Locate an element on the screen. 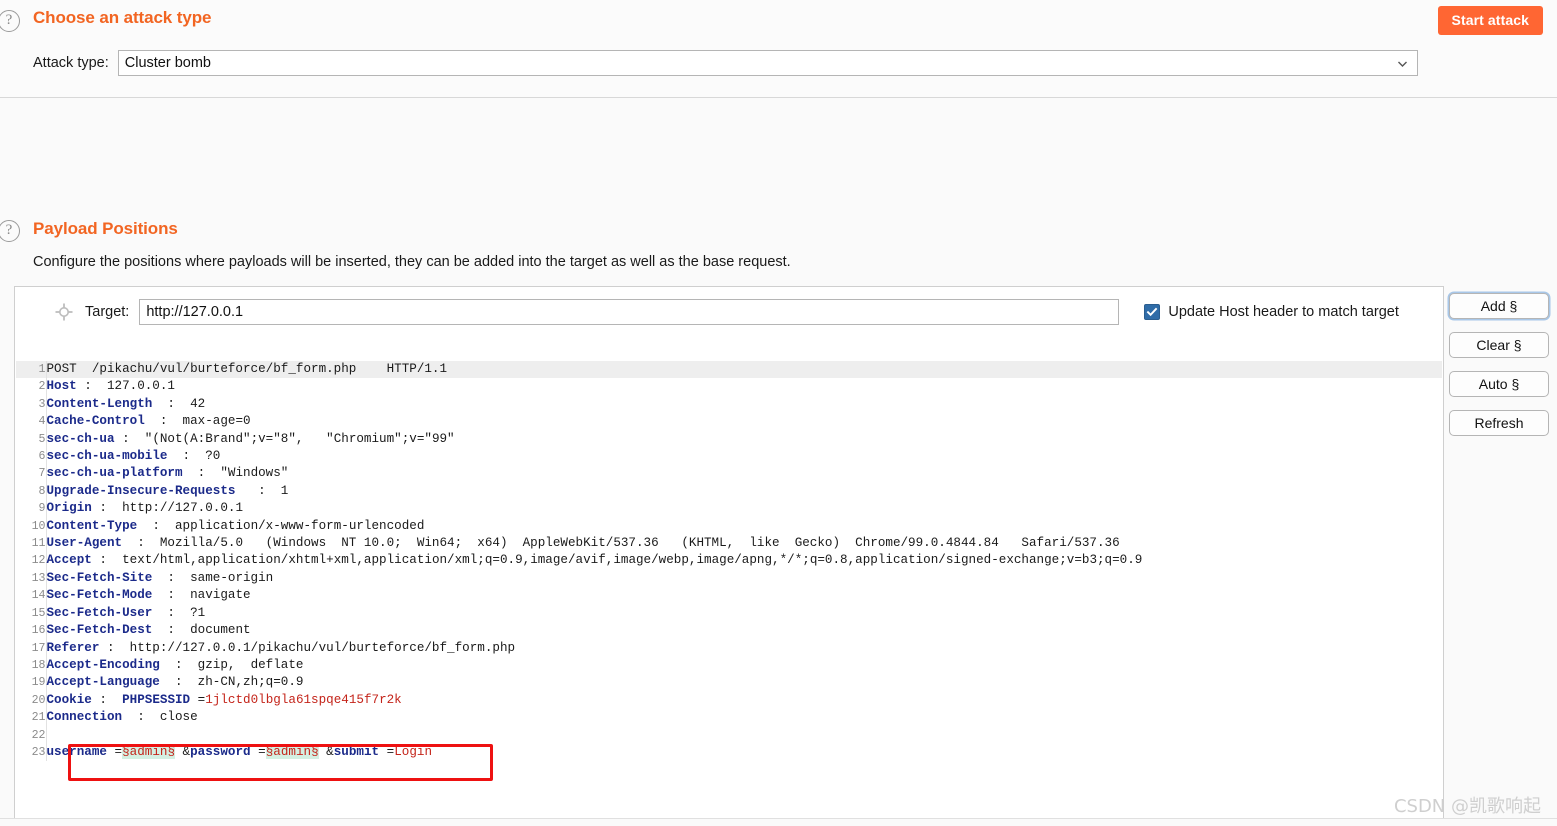 The image size is (1557, 826). line-content: Sec-Fetch-Site : same-origin is located at coordinates (744, 578).